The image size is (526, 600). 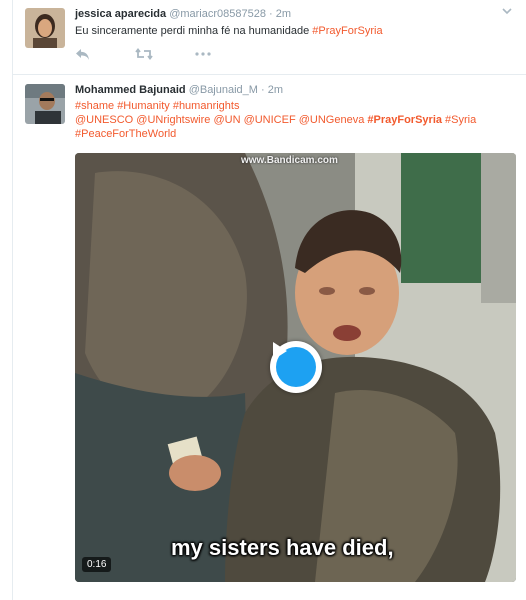 What do you see at coordinates (459, 120) in the screenshot?
I see `hashtag-link: #Syria` at bounding box center [459, 120].